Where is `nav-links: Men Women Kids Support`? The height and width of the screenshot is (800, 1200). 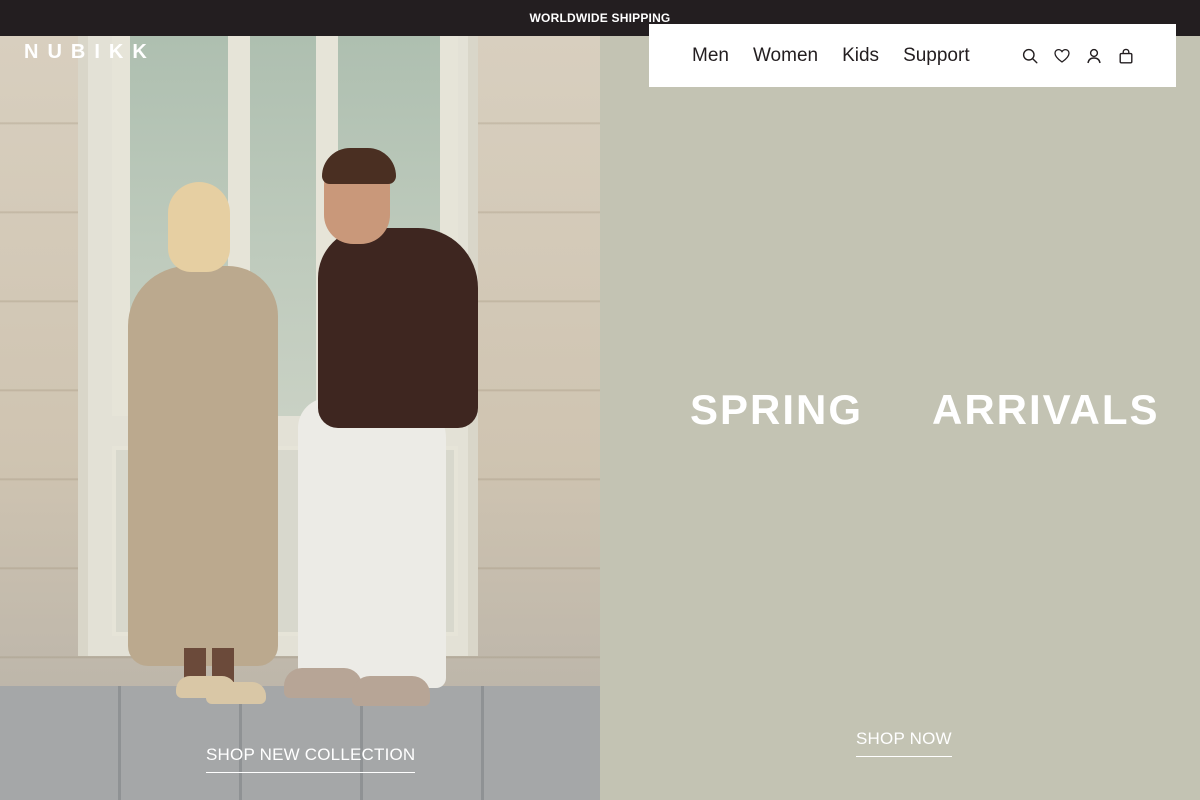 nav-links: Men Women Kids Support is located at coordinates (831, 56).